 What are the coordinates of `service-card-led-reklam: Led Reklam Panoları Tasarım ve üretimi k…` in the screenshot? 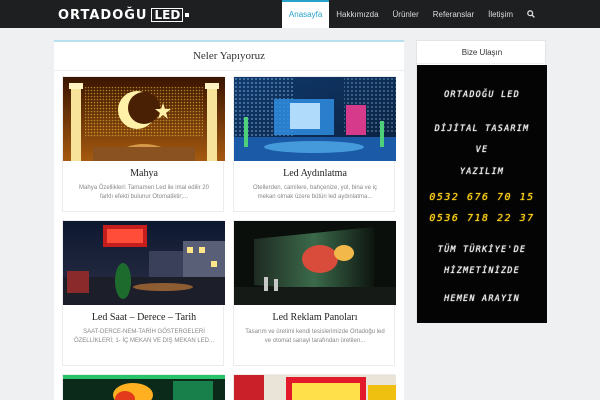 It's located at (314, 293).